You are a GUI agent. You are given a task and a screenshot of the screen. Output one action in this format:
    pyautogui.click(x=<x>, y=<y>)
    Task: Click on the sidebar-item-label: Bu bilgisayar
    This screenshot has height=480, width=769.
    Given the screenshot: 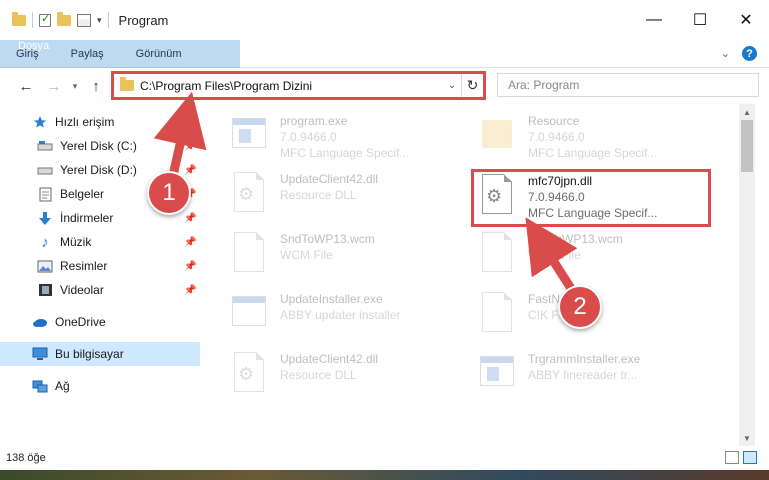 What is the action you would take?
    pyautogui.click(x=89, y=354)
    